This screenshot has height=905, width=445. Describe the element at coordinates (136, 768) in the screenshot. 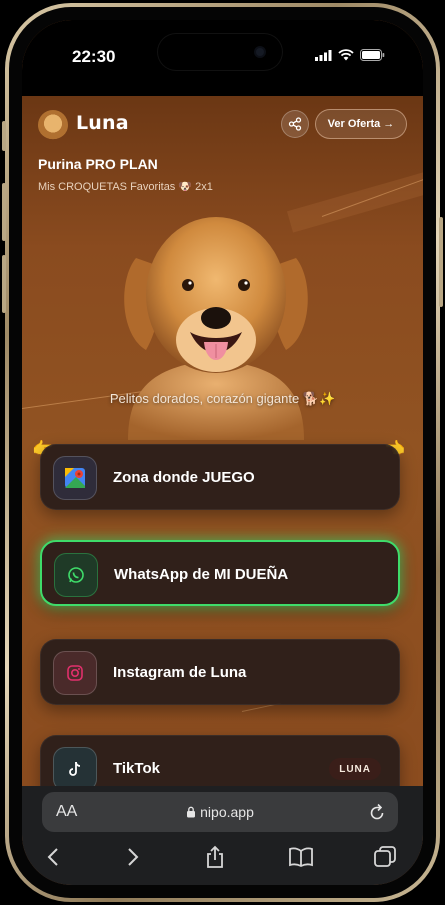

I see `link-label: TikTok` at that location.